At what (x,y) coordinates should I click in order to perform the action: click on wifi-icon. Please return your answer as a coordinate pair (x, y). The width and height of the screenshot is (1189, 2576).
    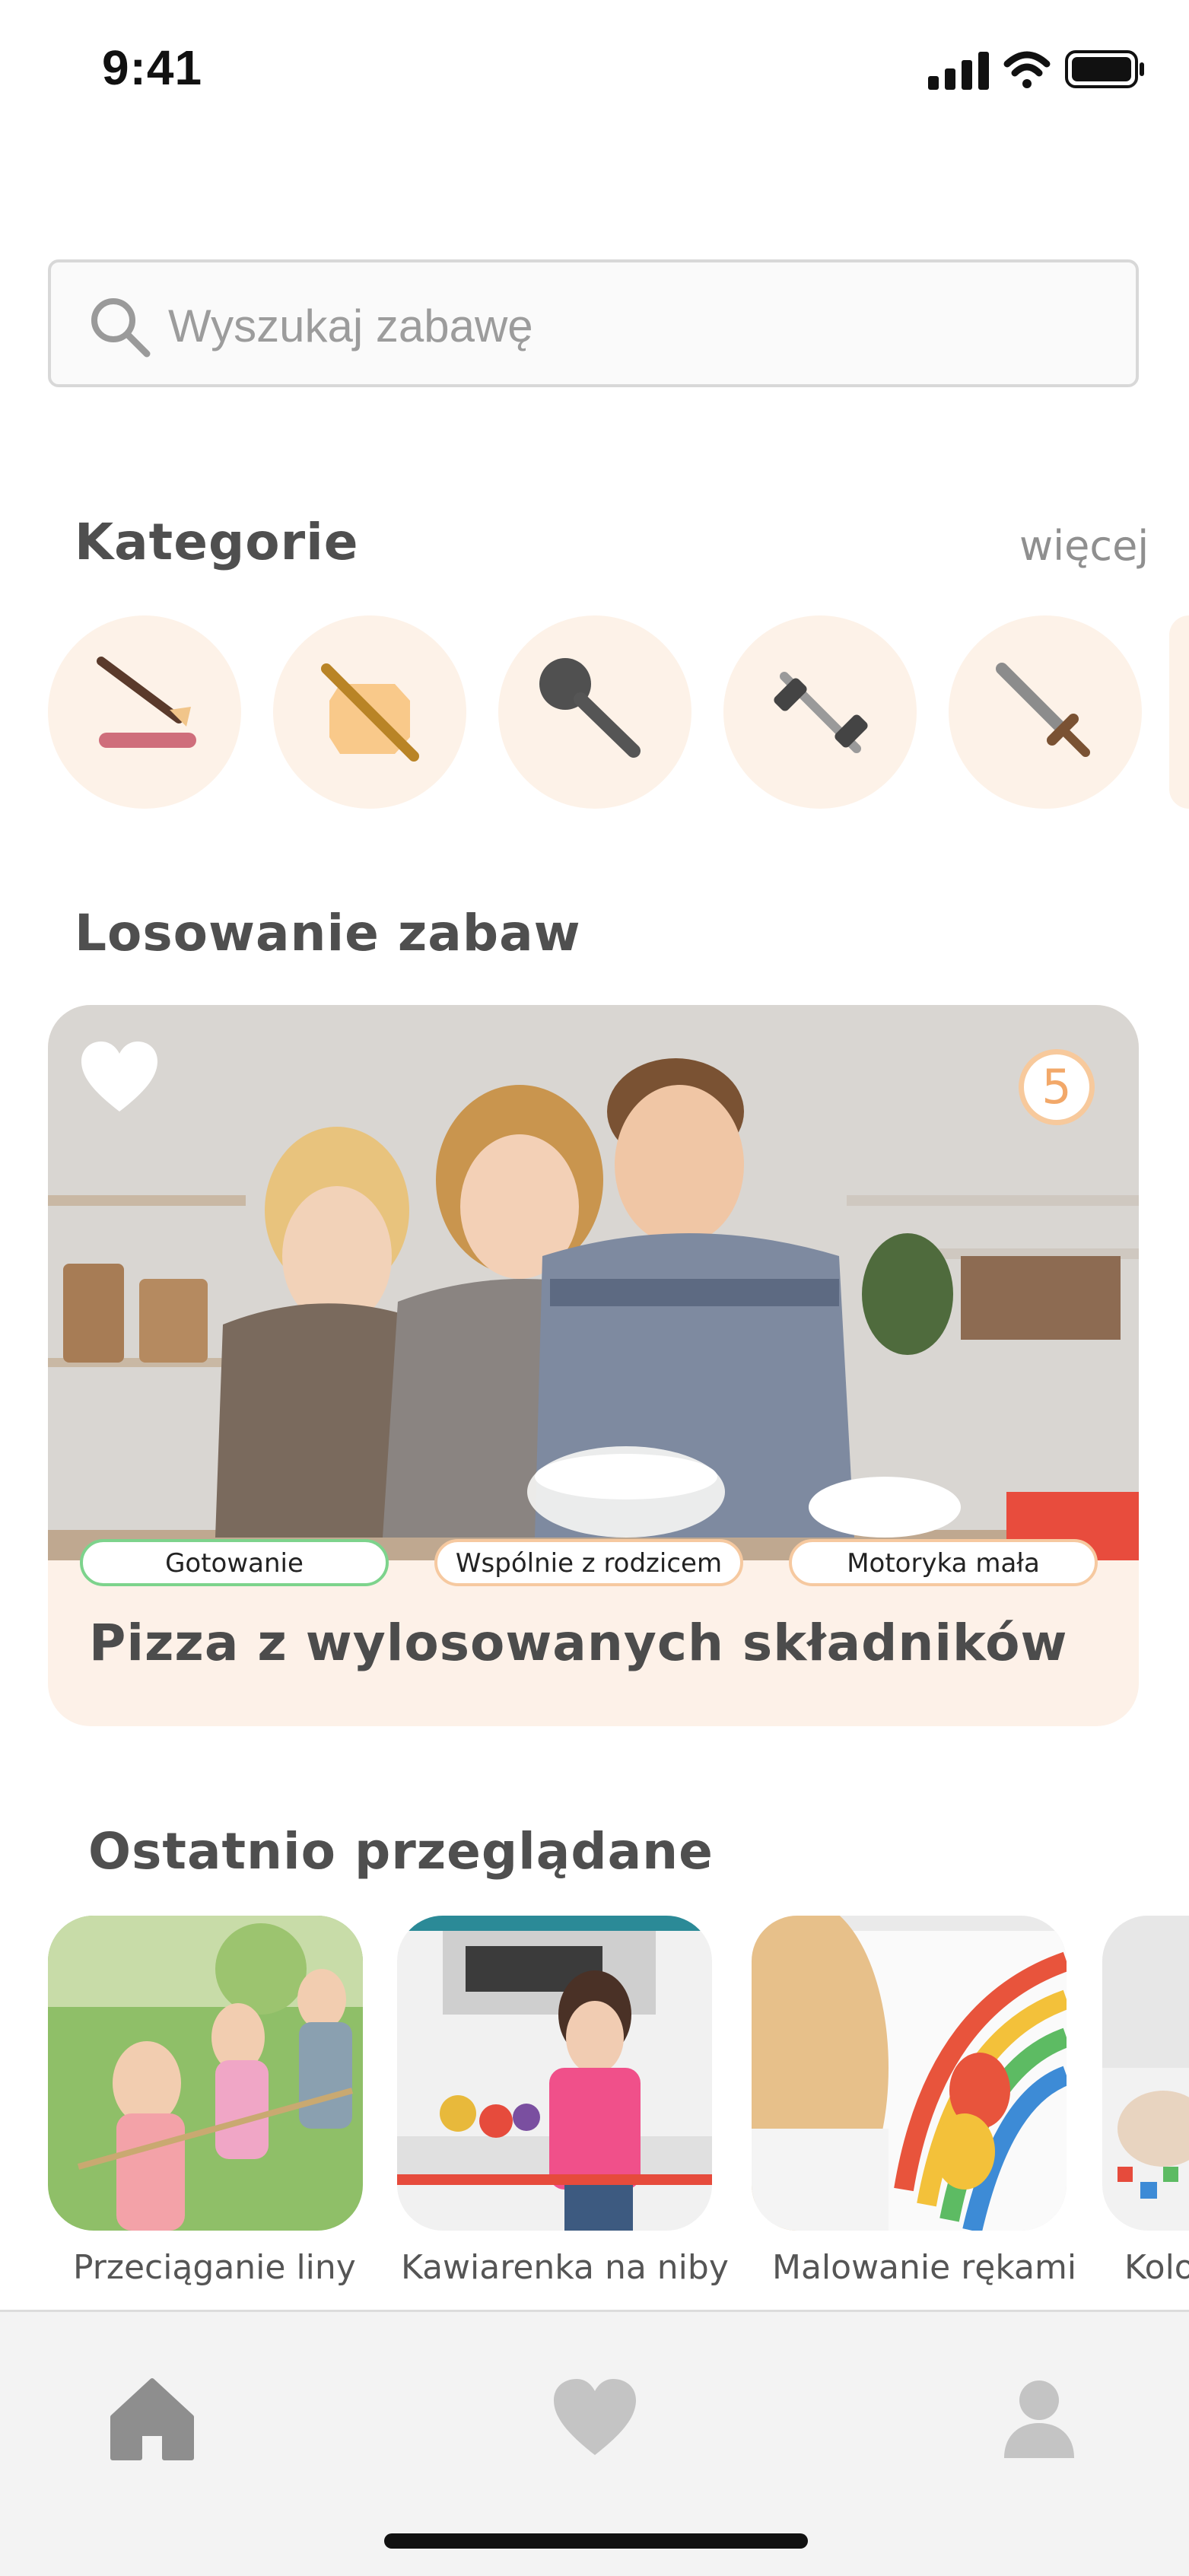
    Looking at the image, I should click on (1027, 69).